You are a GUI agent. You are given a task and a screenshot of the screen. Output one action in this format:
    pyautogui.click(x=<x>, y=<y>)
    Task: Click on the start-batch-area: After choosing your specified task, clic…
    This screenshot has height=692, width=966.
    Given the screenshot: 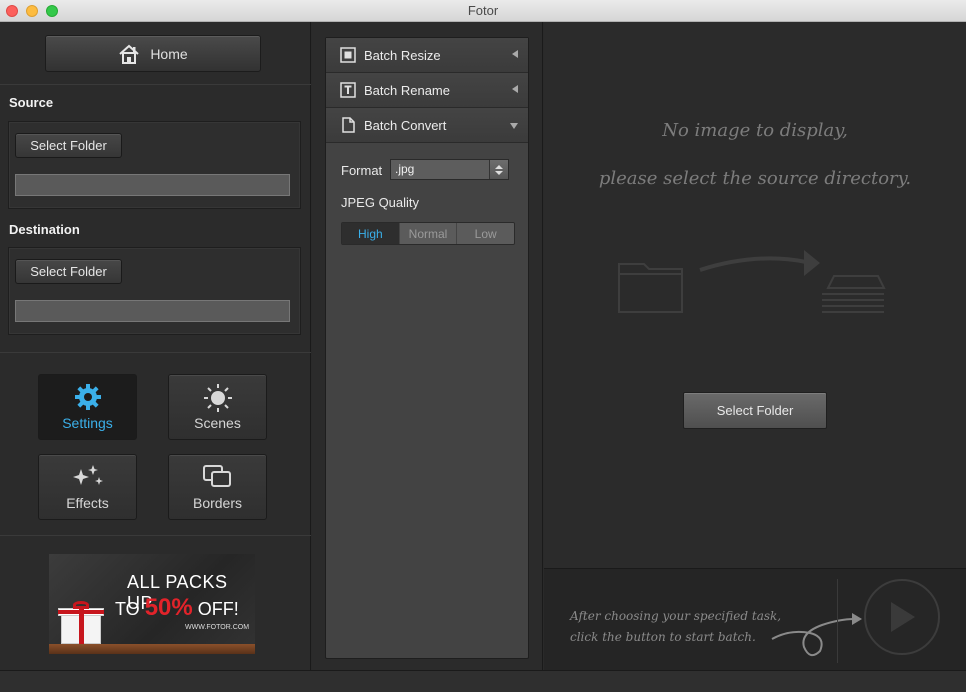 What is the action you would take?
    pyautogui.click(x=755, y=619)
    